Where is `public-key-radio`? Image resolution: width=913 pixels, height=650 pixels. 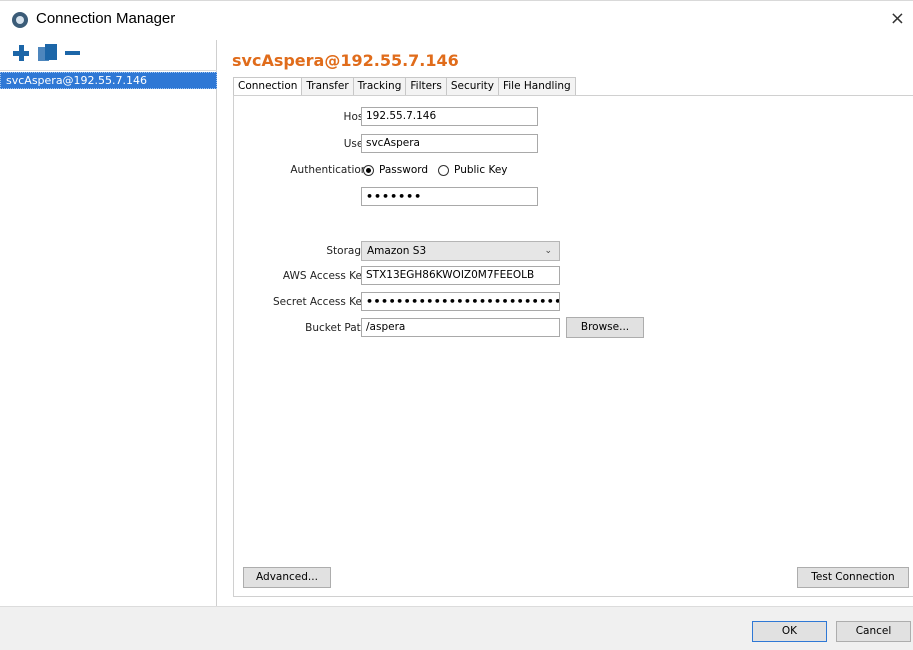
public-key-radio is located at coordinates (444, 170).